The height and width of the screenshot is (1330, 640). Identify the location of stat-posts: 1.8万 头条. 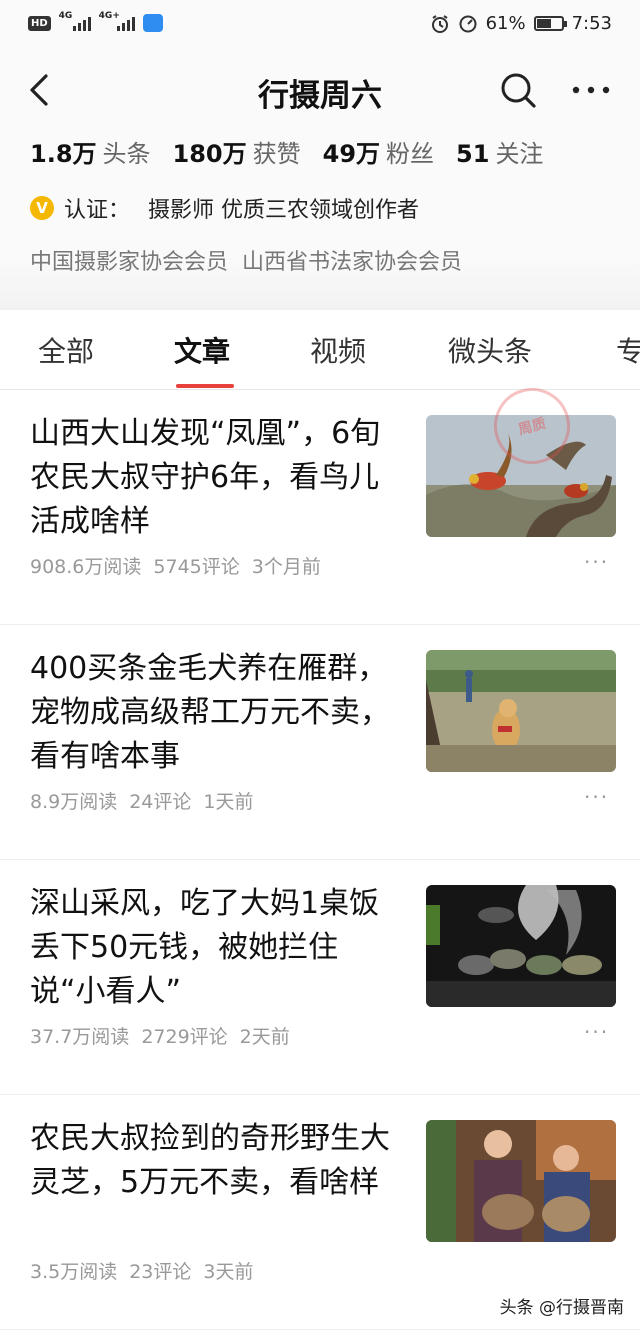
(90, 151).